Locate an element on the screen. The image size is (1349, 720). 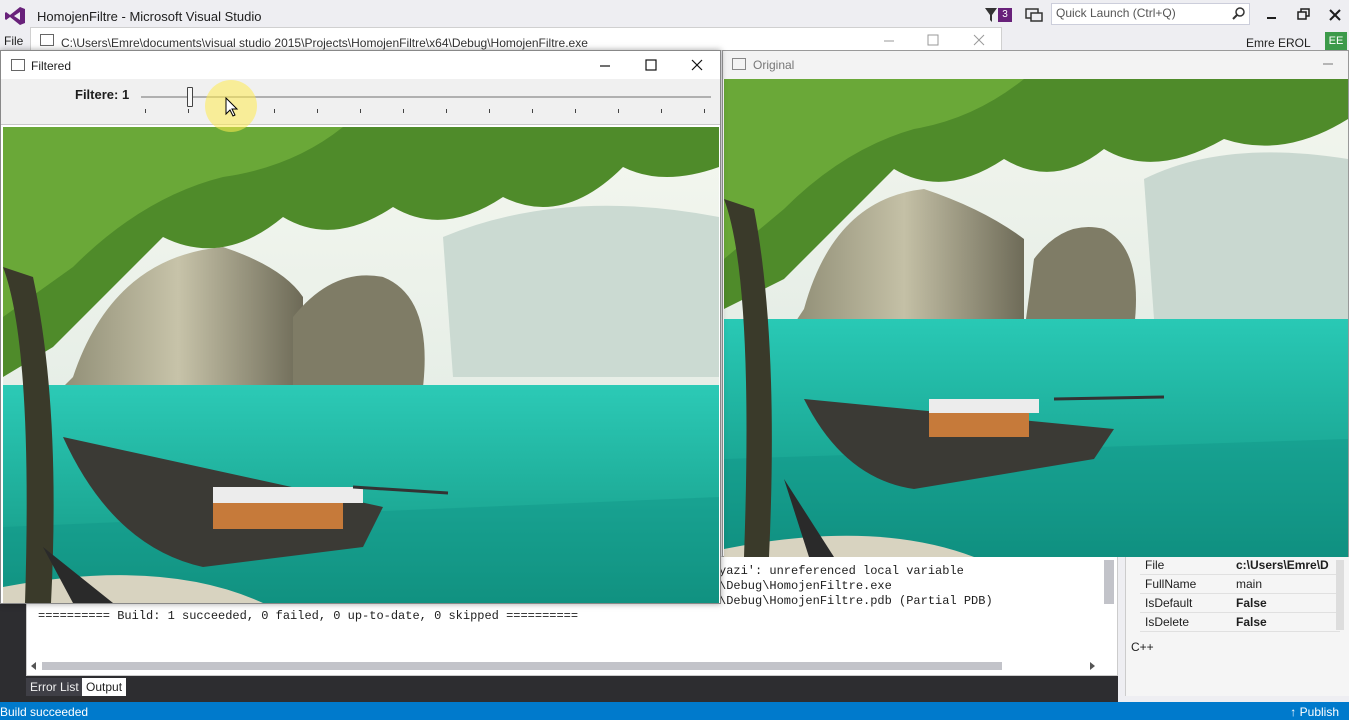
quick-launch-input: Quick Launch (Ctrl+Q) is located at coordinates (1150, 14).